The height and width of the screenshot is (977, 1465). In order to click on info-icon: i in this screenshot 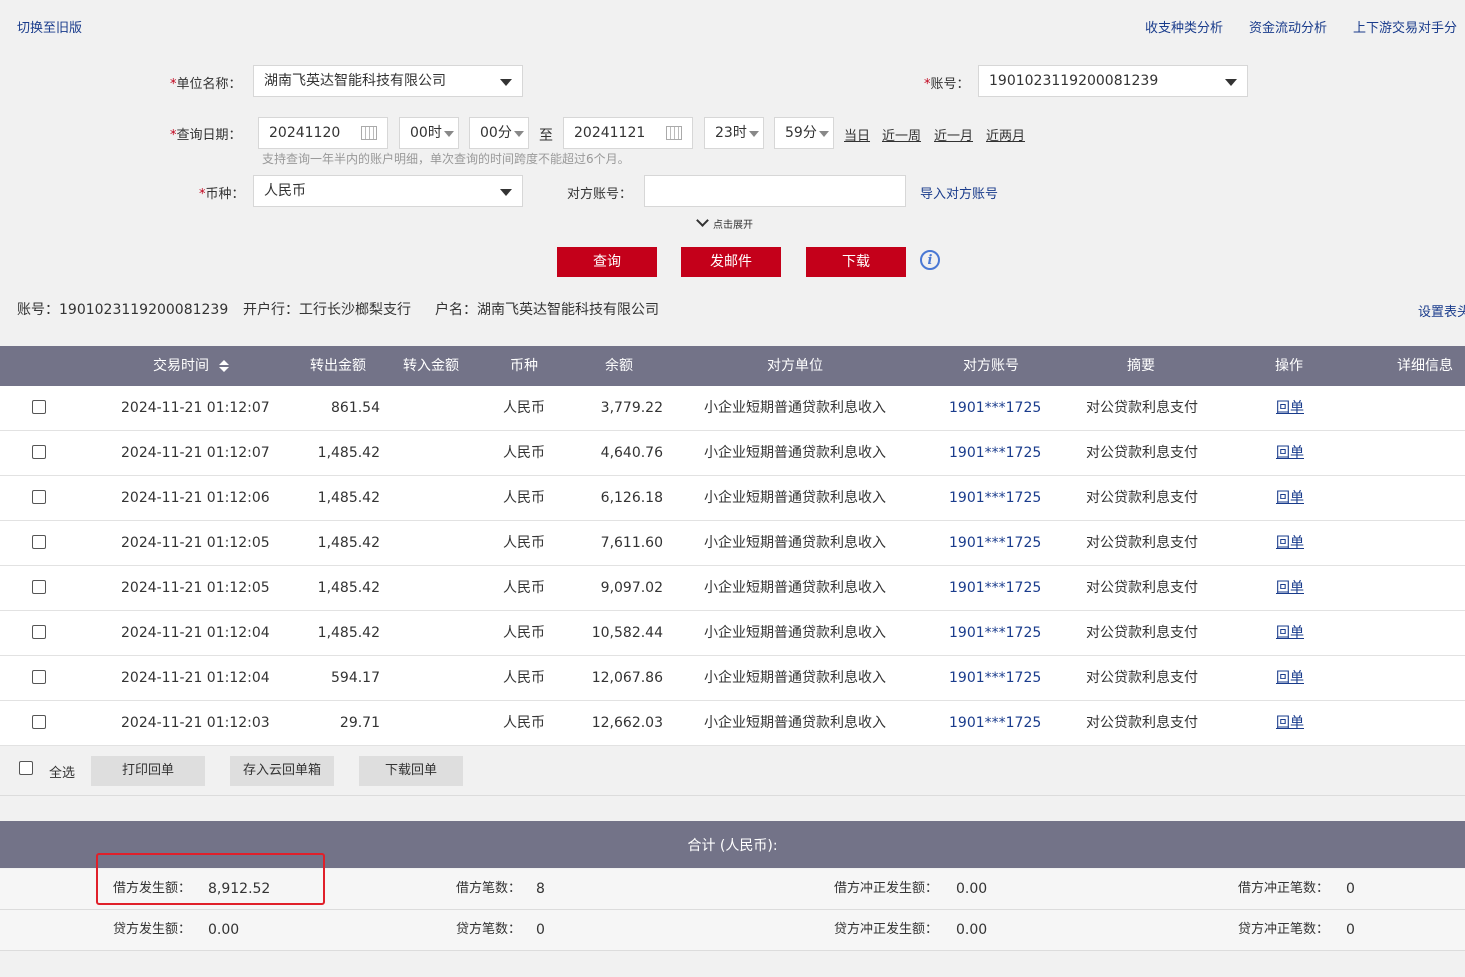, I will do `click(930, 260)`.